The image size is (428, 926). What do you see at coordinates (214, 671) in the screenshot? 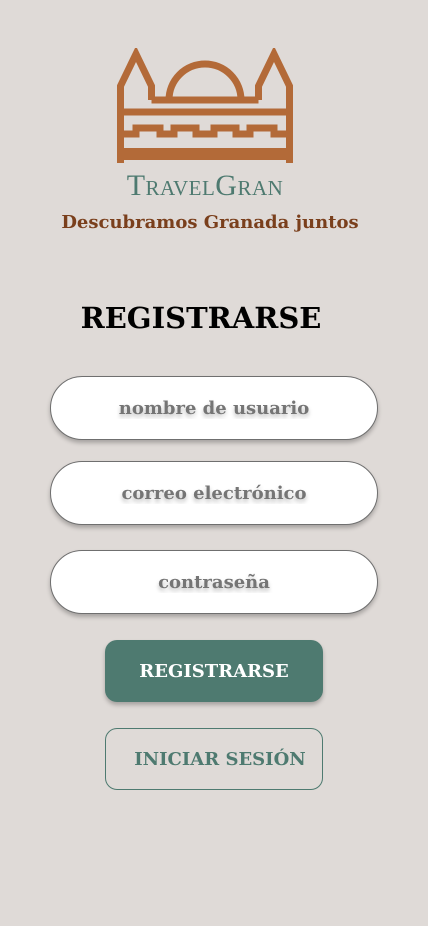
I see `register-button: REGISTRARSE` at bounding box center [214, 671].